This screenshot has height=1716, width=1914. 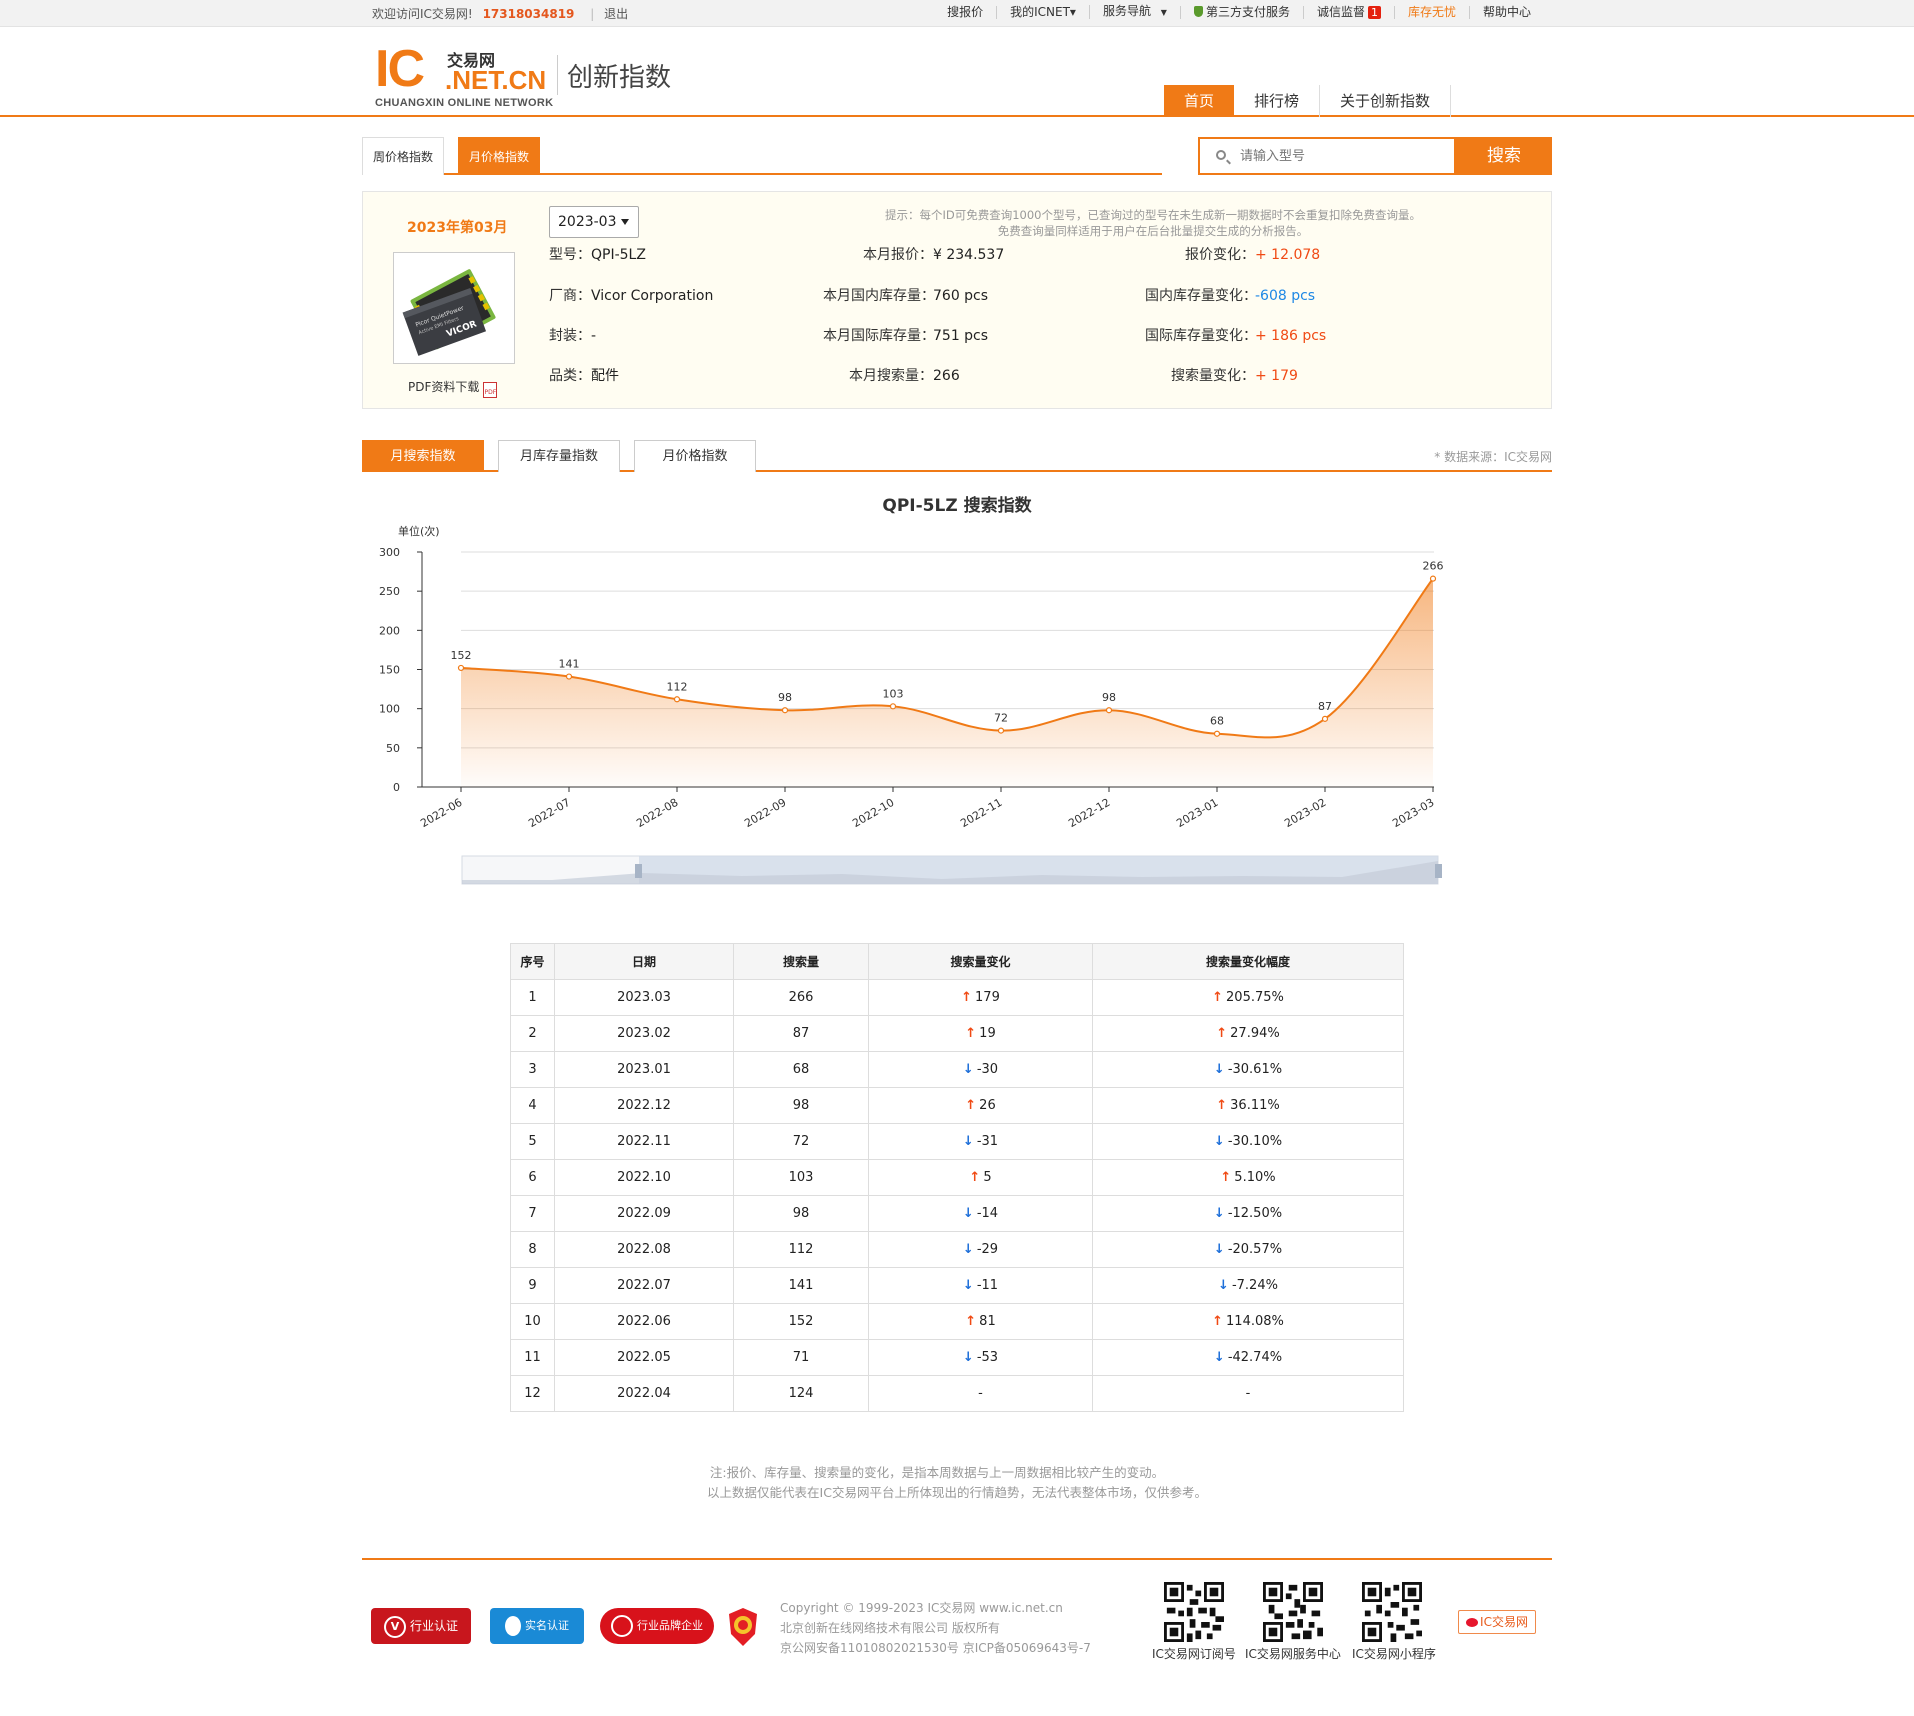 I want to click on row-date-text: 2023.02, so click(x=644, y=1033).